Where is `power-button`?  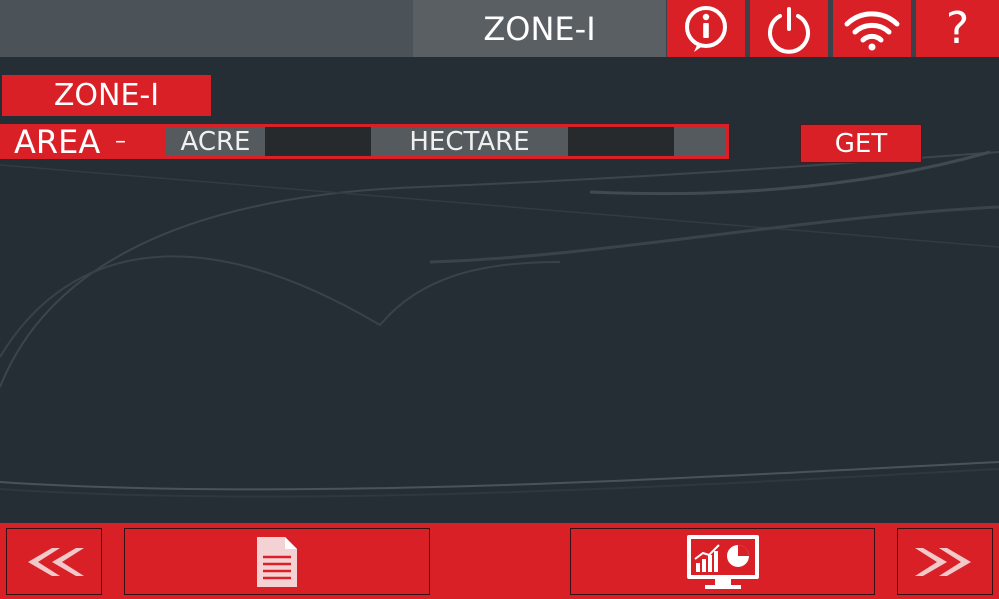
power-button is located at coordinates (789, 28).